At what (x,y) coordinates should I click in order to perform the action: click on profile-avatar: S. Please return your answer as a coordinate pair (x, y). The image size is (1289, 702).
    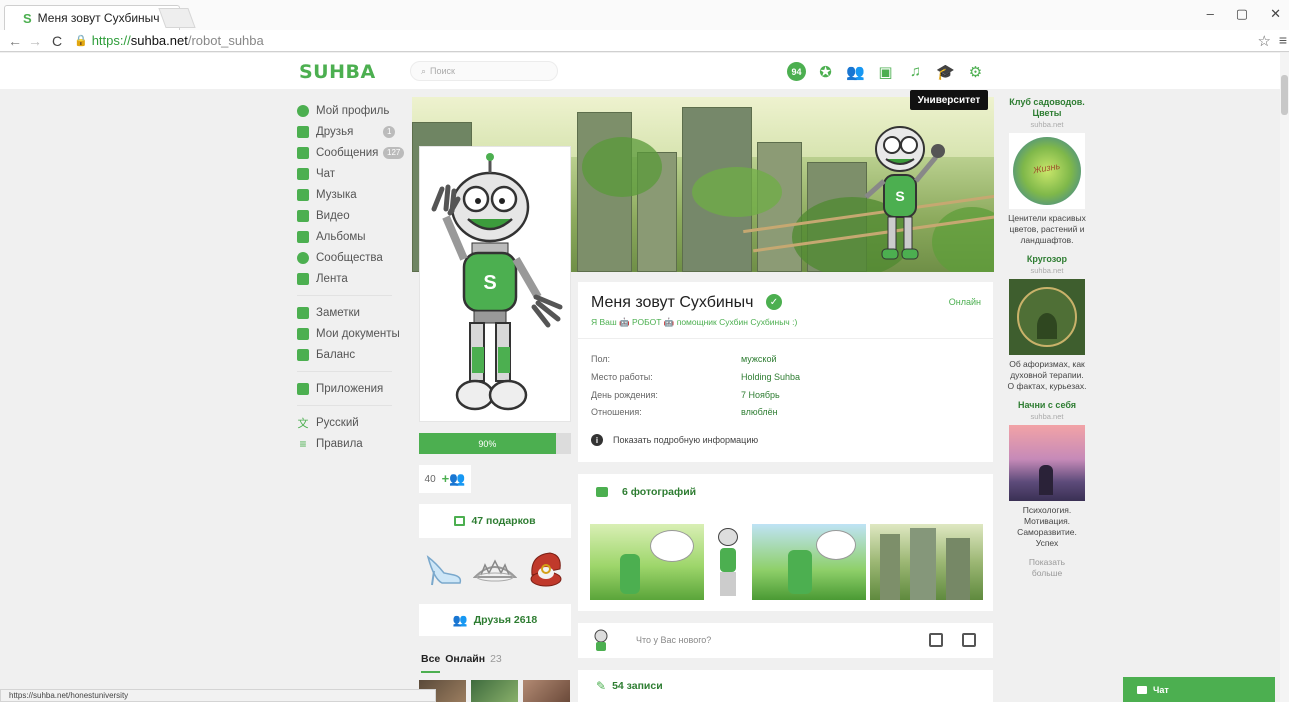
    Looking at the image, I should click on (495, 284).